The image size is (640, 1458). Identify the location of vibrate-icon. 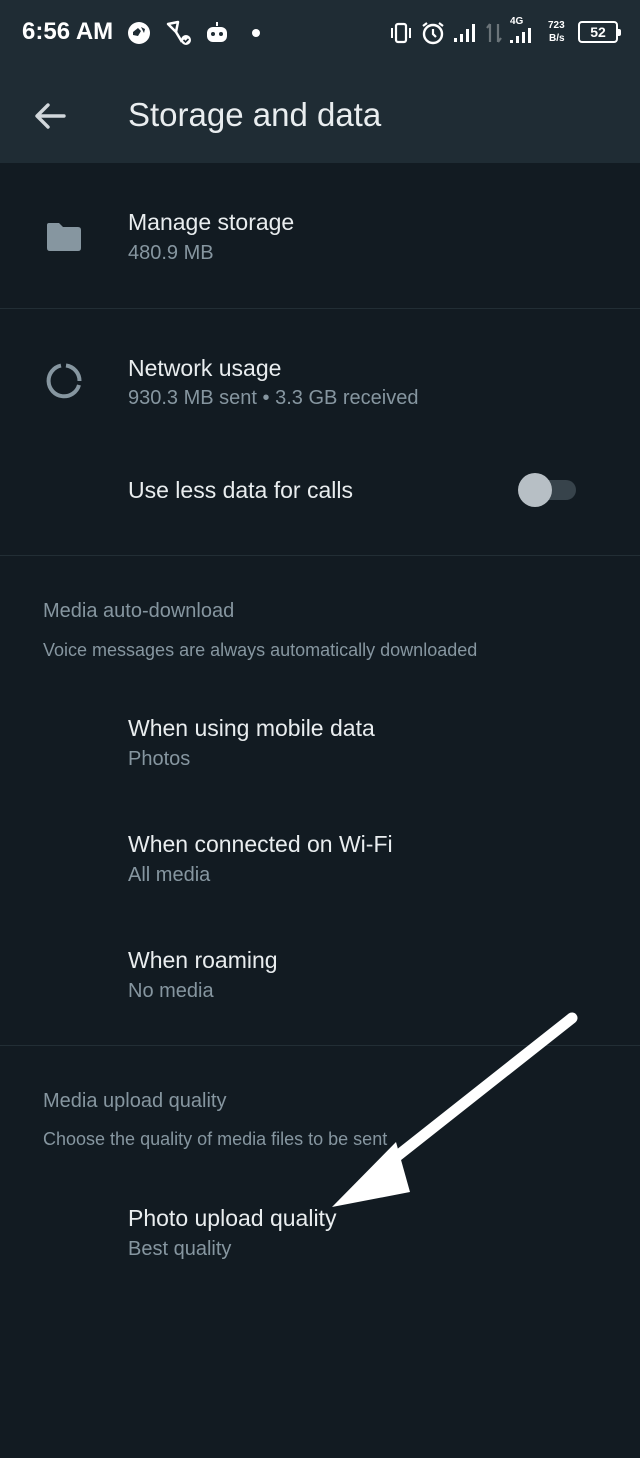
(401, 33).